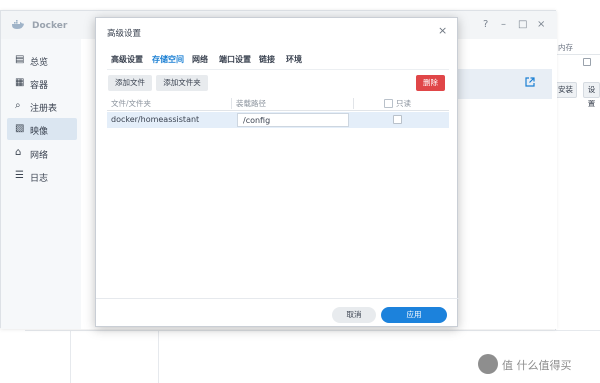  I want to click on sidebar-item-overview: ▤ 总览, so click(42, 60).